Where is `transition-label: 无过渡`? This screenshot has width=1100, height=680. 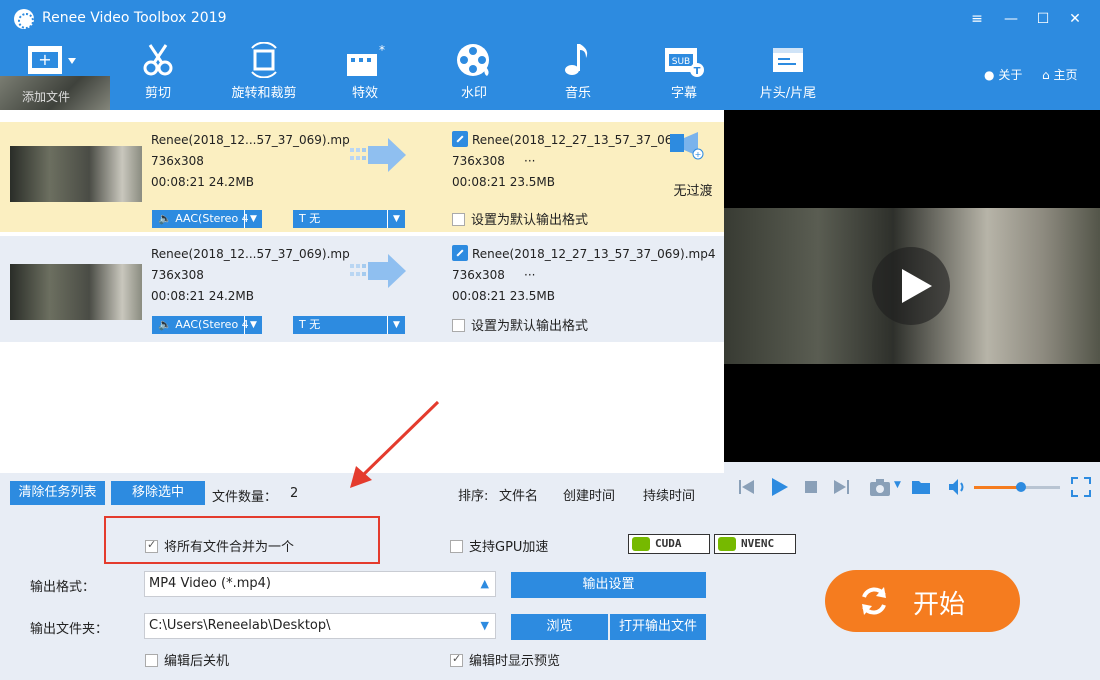
transition-label: 无过渡 is located at coordinates (693, 191).